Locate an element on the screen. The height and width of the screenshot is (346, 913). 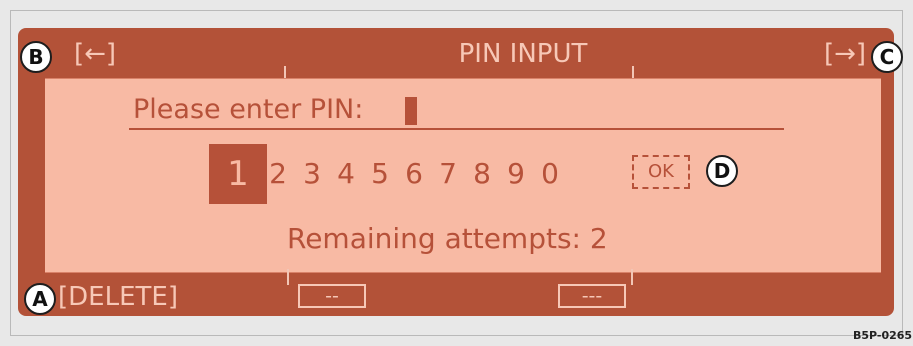
softkey-1: -- is located at coordinates (332, 296).